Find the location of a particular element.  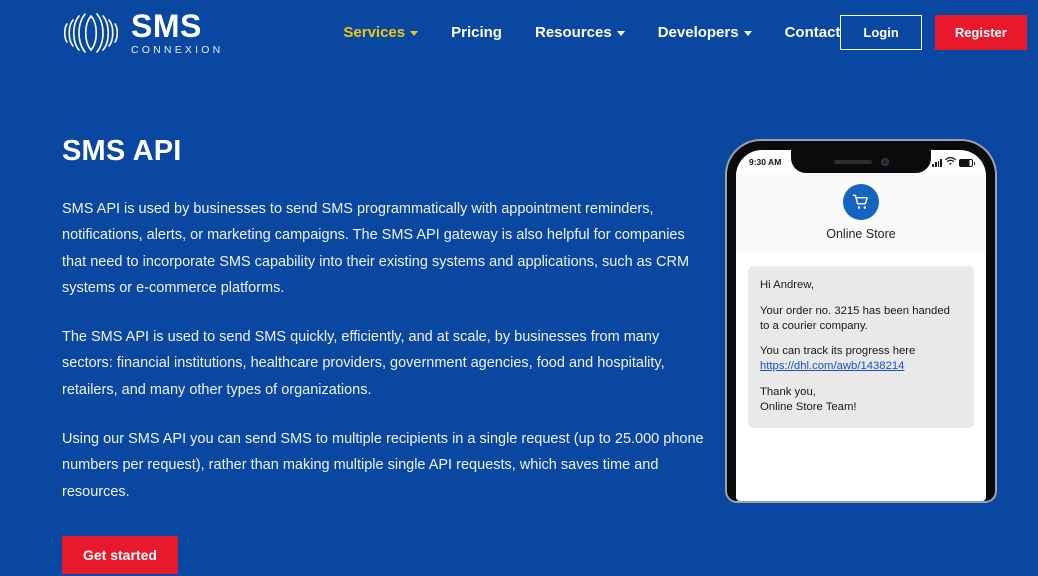

store-header: Online Store is located at coordinates (861, 213).